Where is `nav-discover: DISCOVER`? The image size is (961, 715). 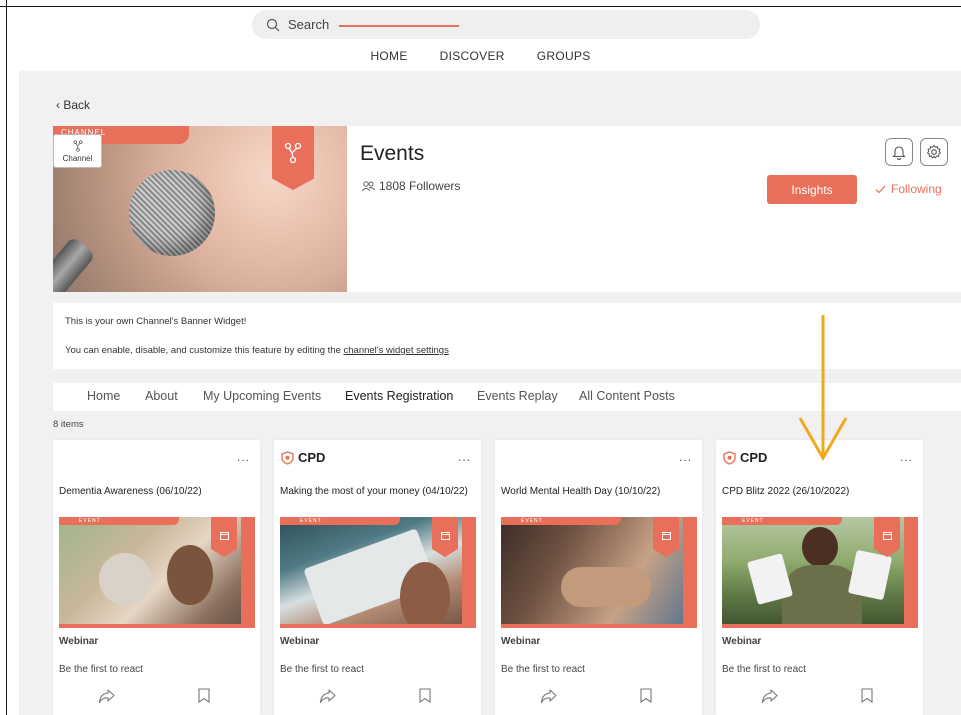 nav-discover: DISCOVER is located at coordinates (472, 56).